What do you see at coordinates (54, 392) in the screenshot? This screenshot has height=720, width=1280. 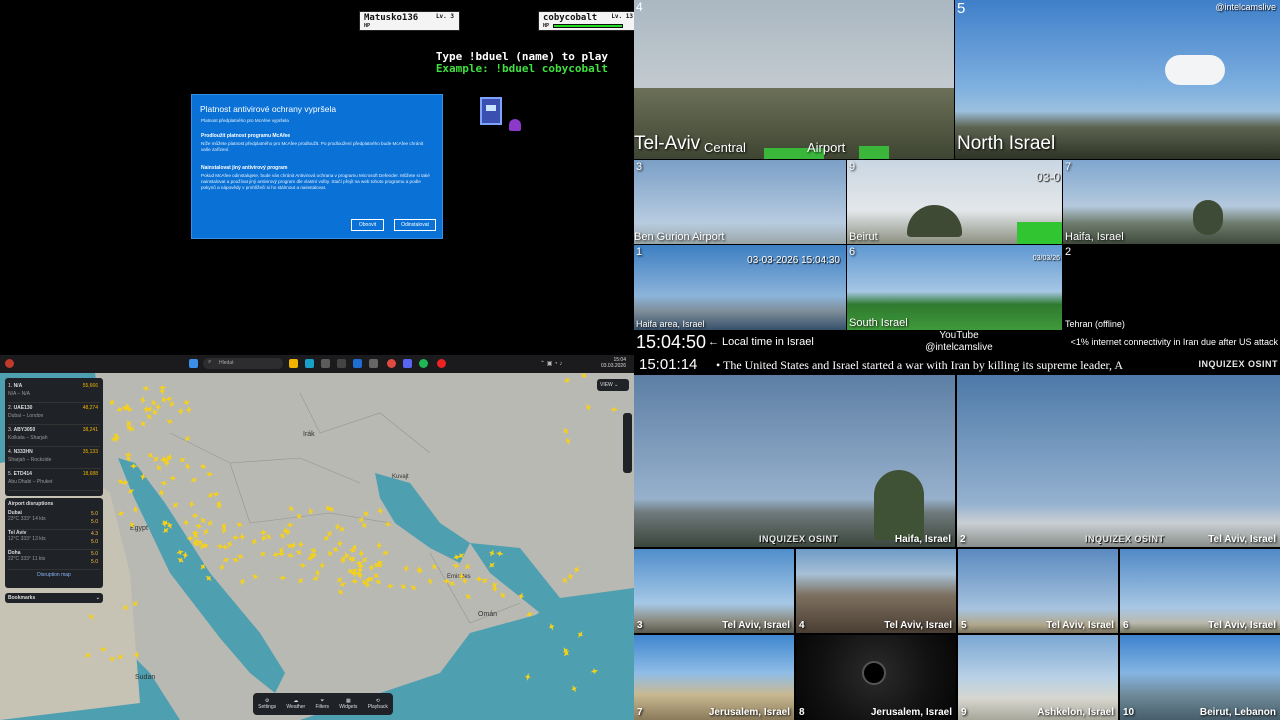 I see `flight-row: 1. N/A 55,666 N/A – N/A` at bounding box center [54, 392].